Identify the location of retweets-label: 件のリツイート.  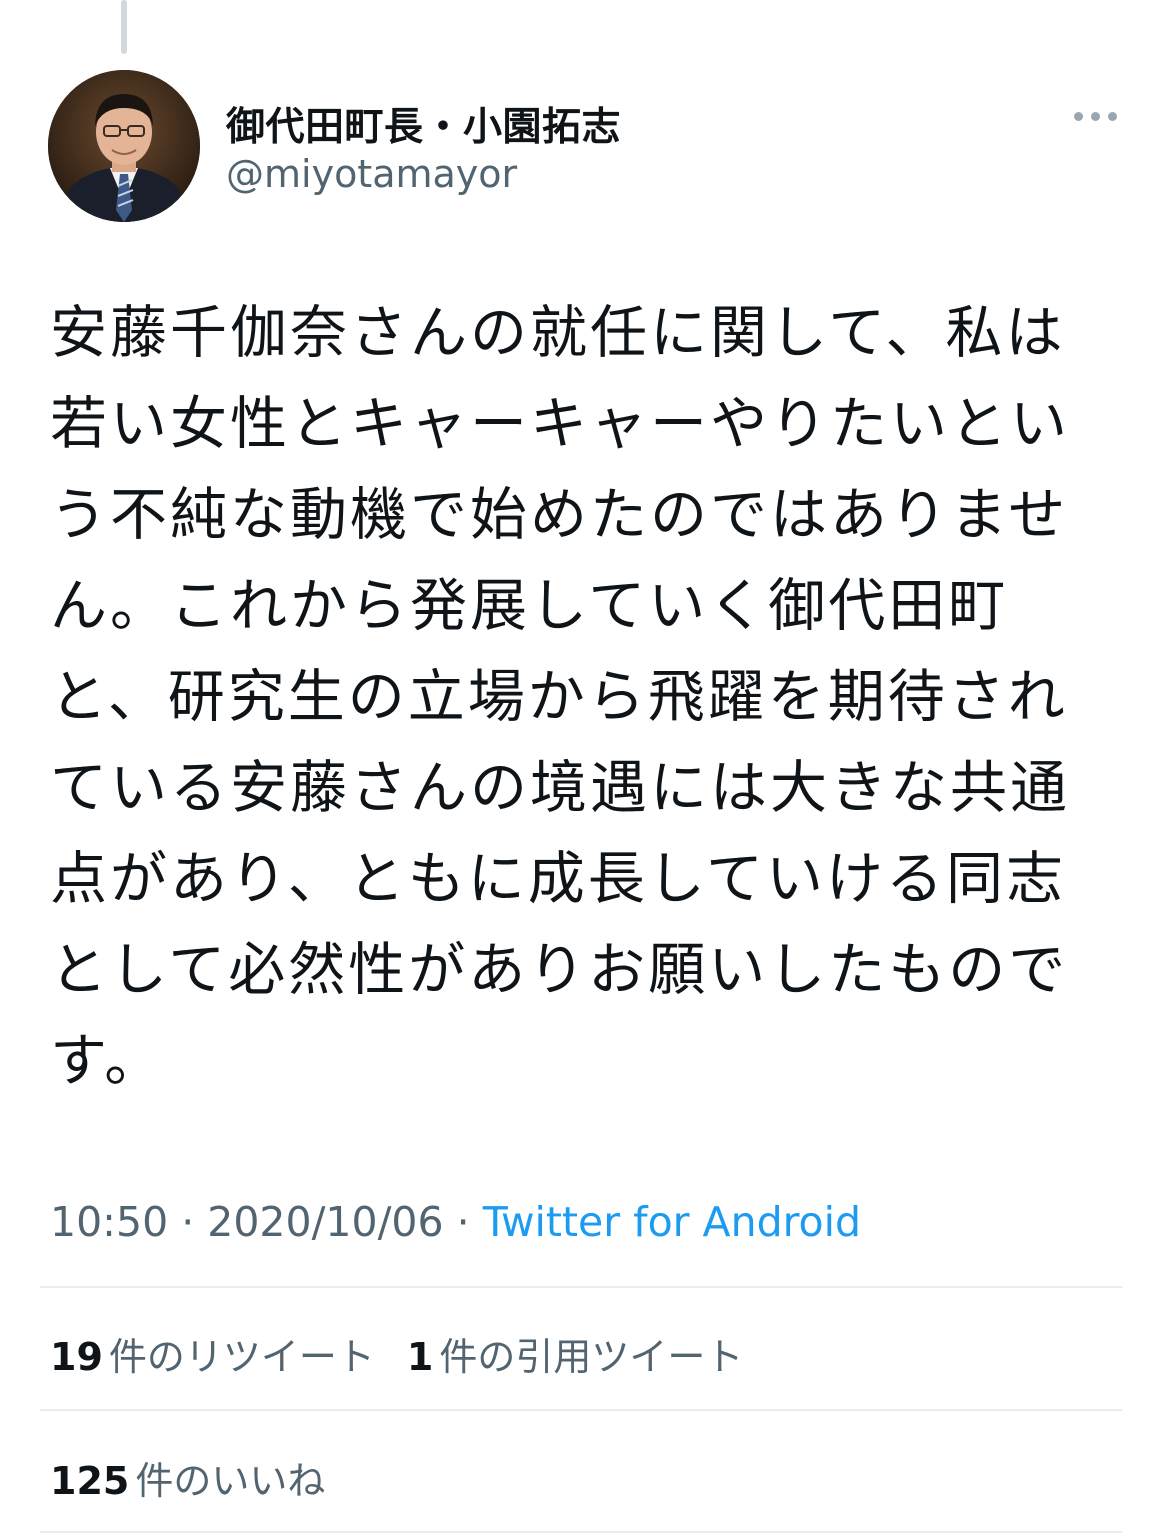
(241, 1357).